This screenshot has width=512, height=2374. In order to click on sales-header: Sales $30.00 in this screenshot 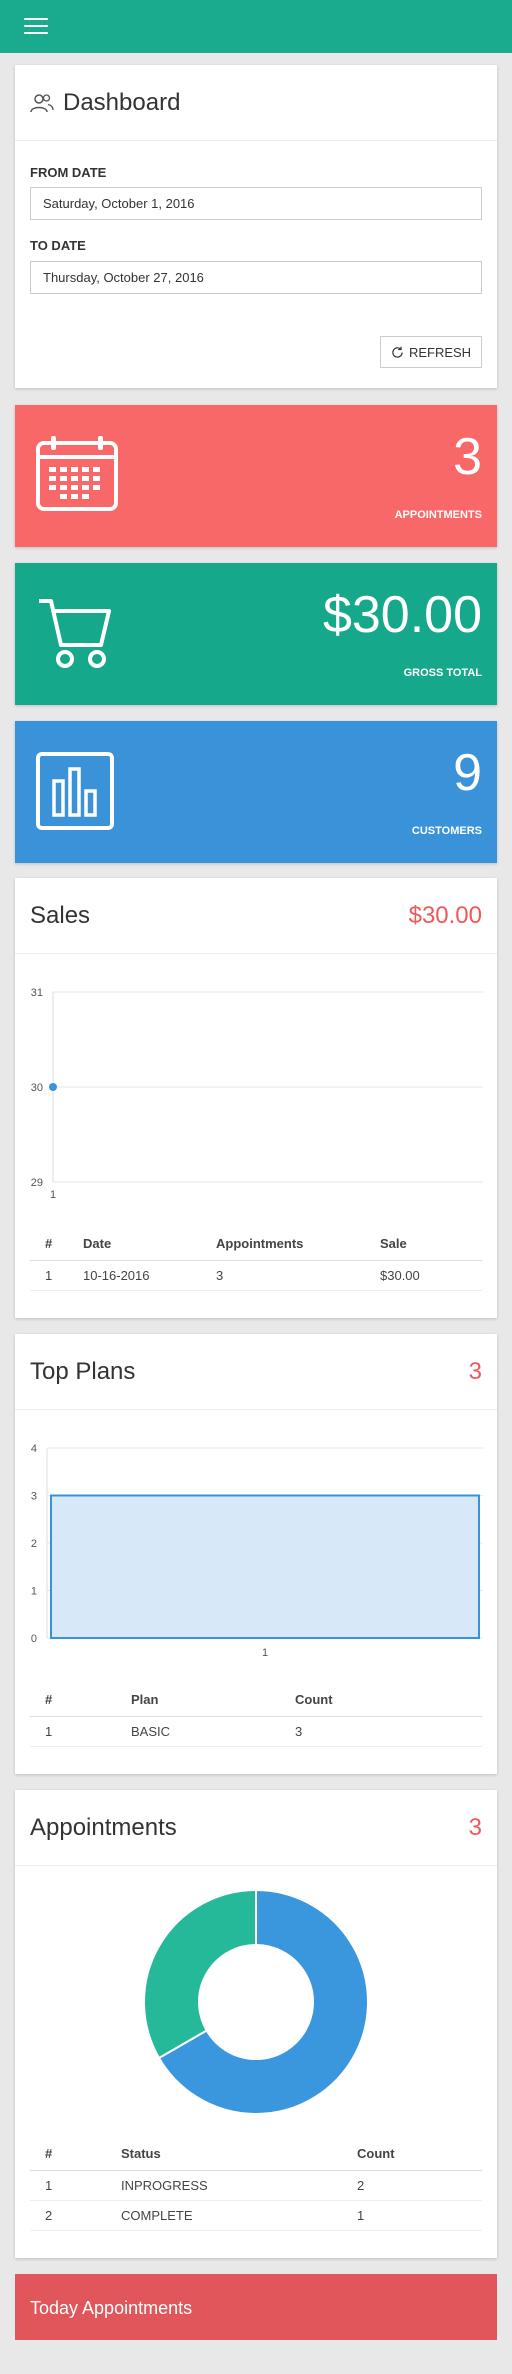, I will do `click(256, 916)`.